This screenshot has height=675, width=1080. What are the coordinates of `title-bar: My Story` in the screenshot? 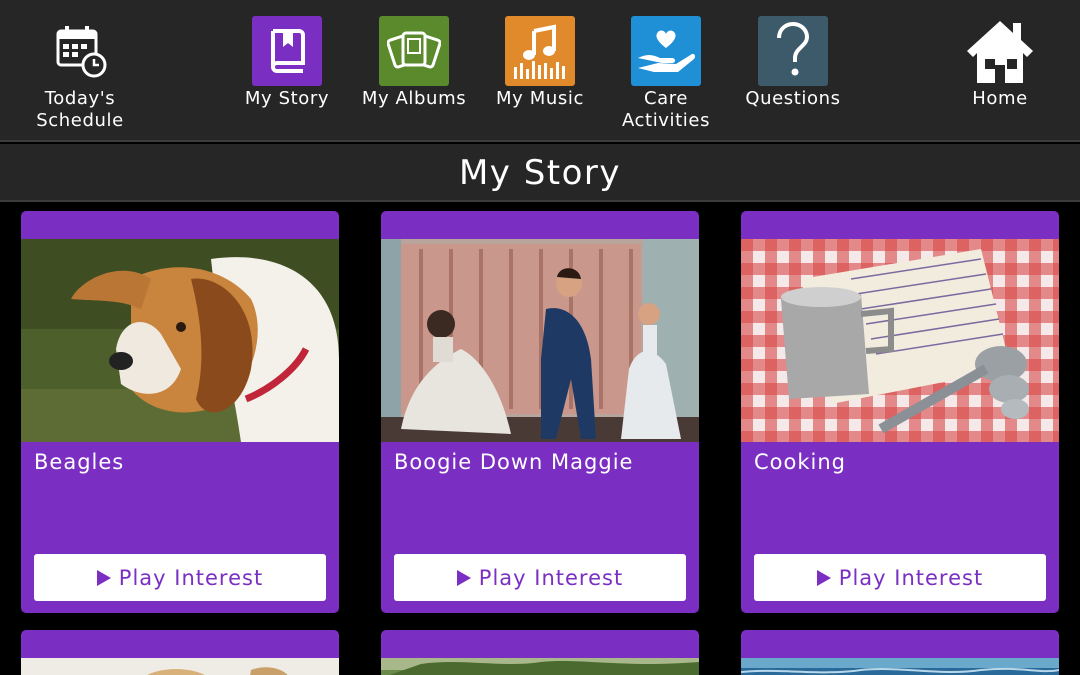 It's located at (540, 173).